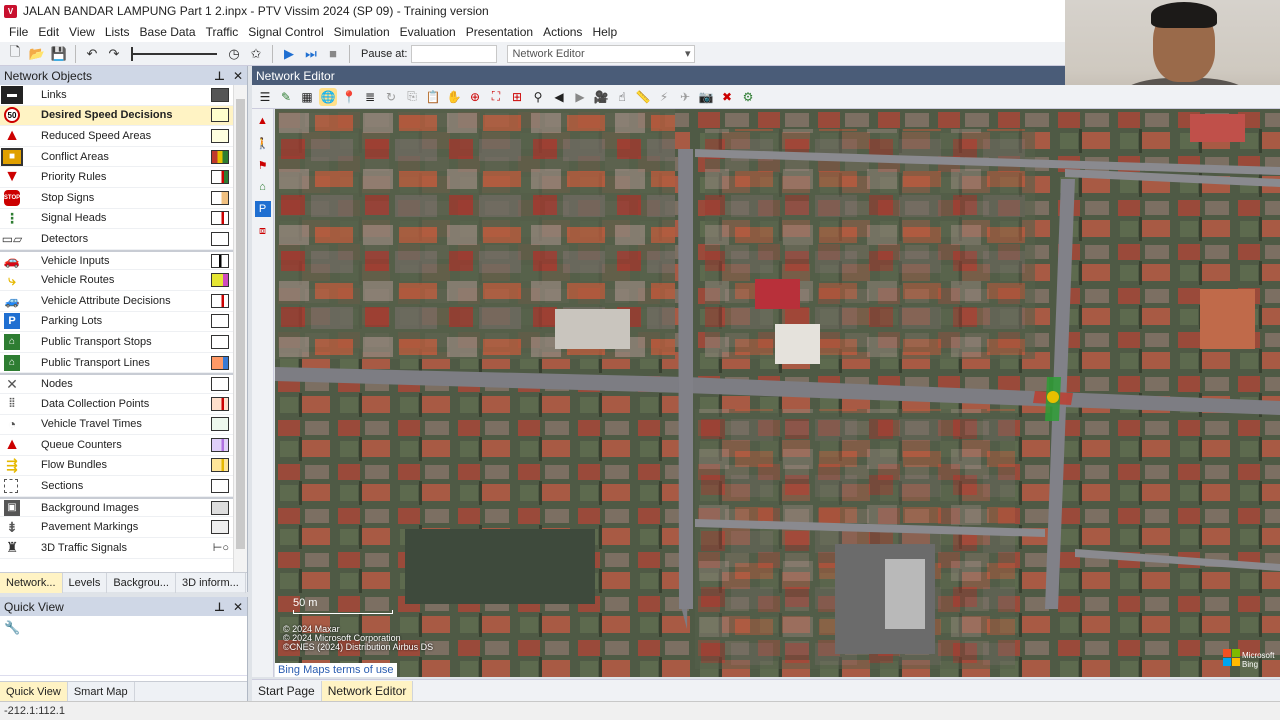 The image size is (1280, 720). I want to click on map-pin-icon: 📍, so click(349, 97).